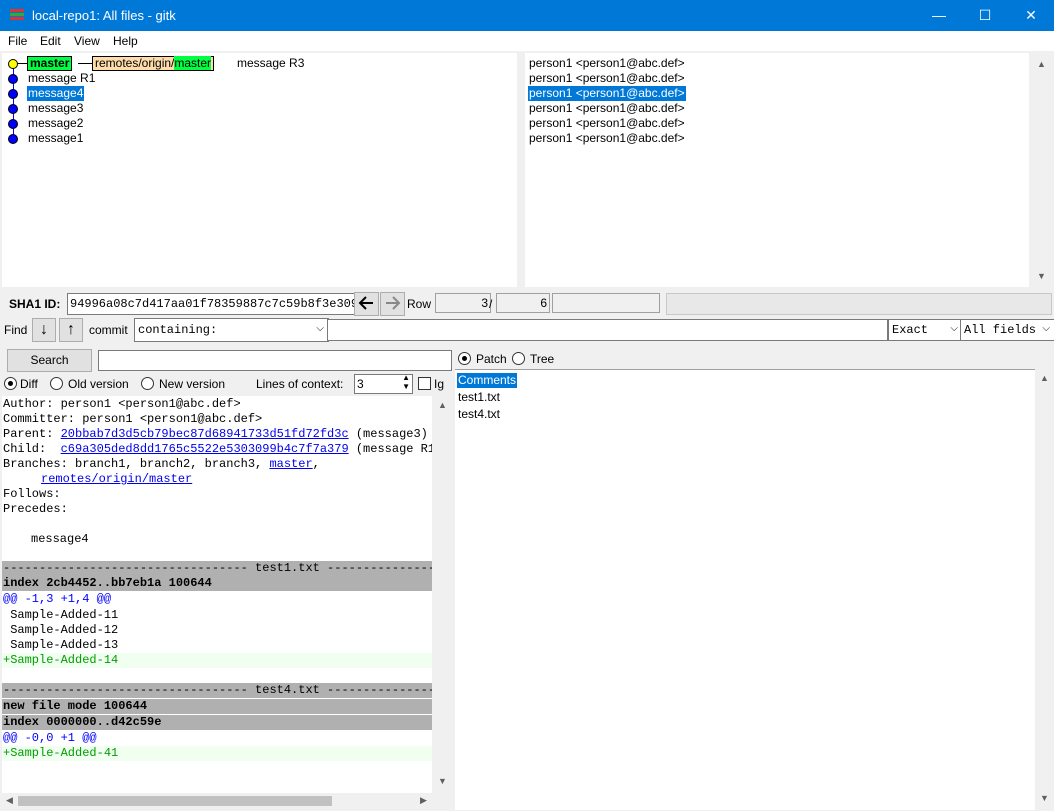 Image resolution: width=1054 pixels, height=811 pixels. I want to click on status-field, so click(859, 304).